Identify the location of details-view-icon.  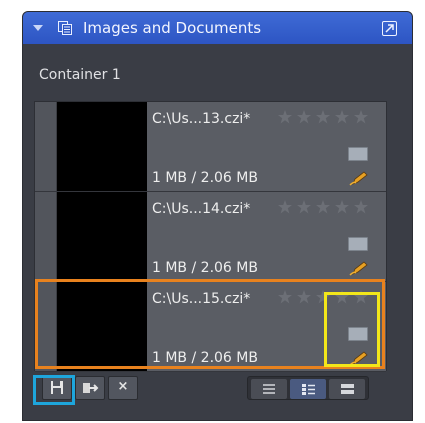
(308, 389).